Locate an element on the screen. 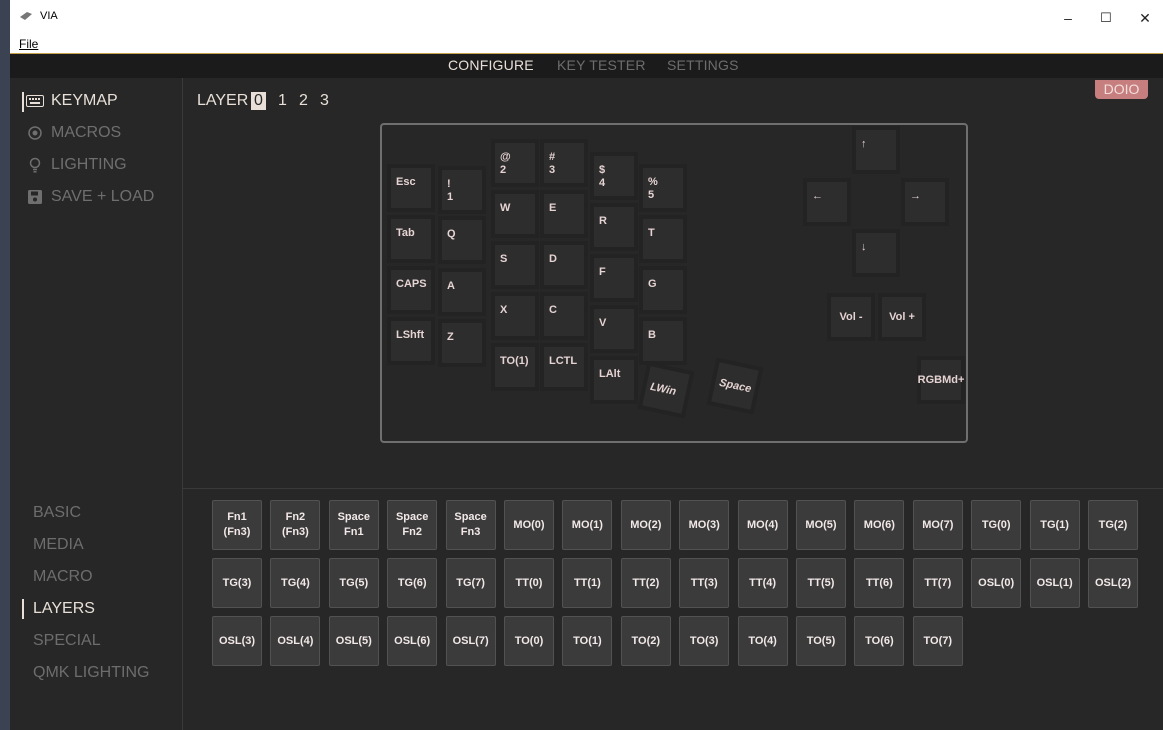  keyboard-key: E is located at coordinates (564, 214).